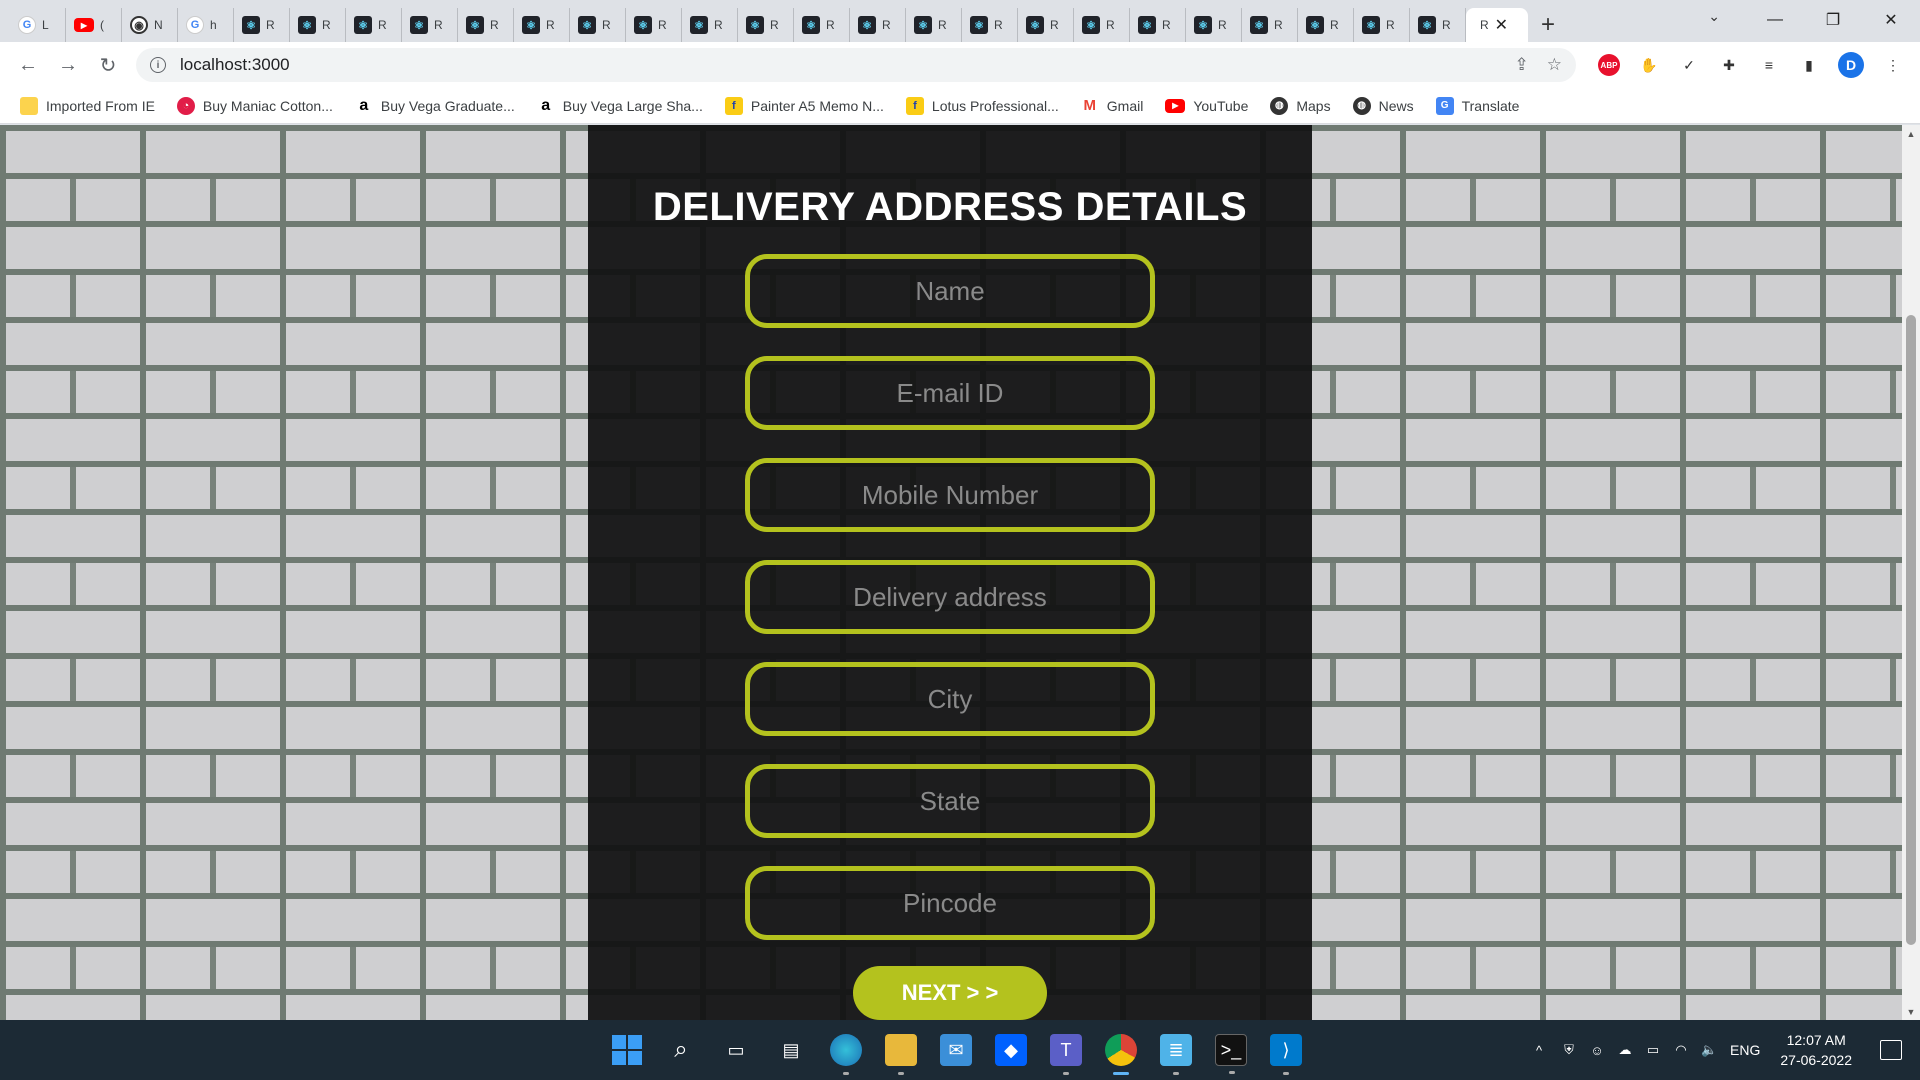 This screenshot has width=1920, height=1080. I want to click on minimize-button: —, so click(1775, 20).